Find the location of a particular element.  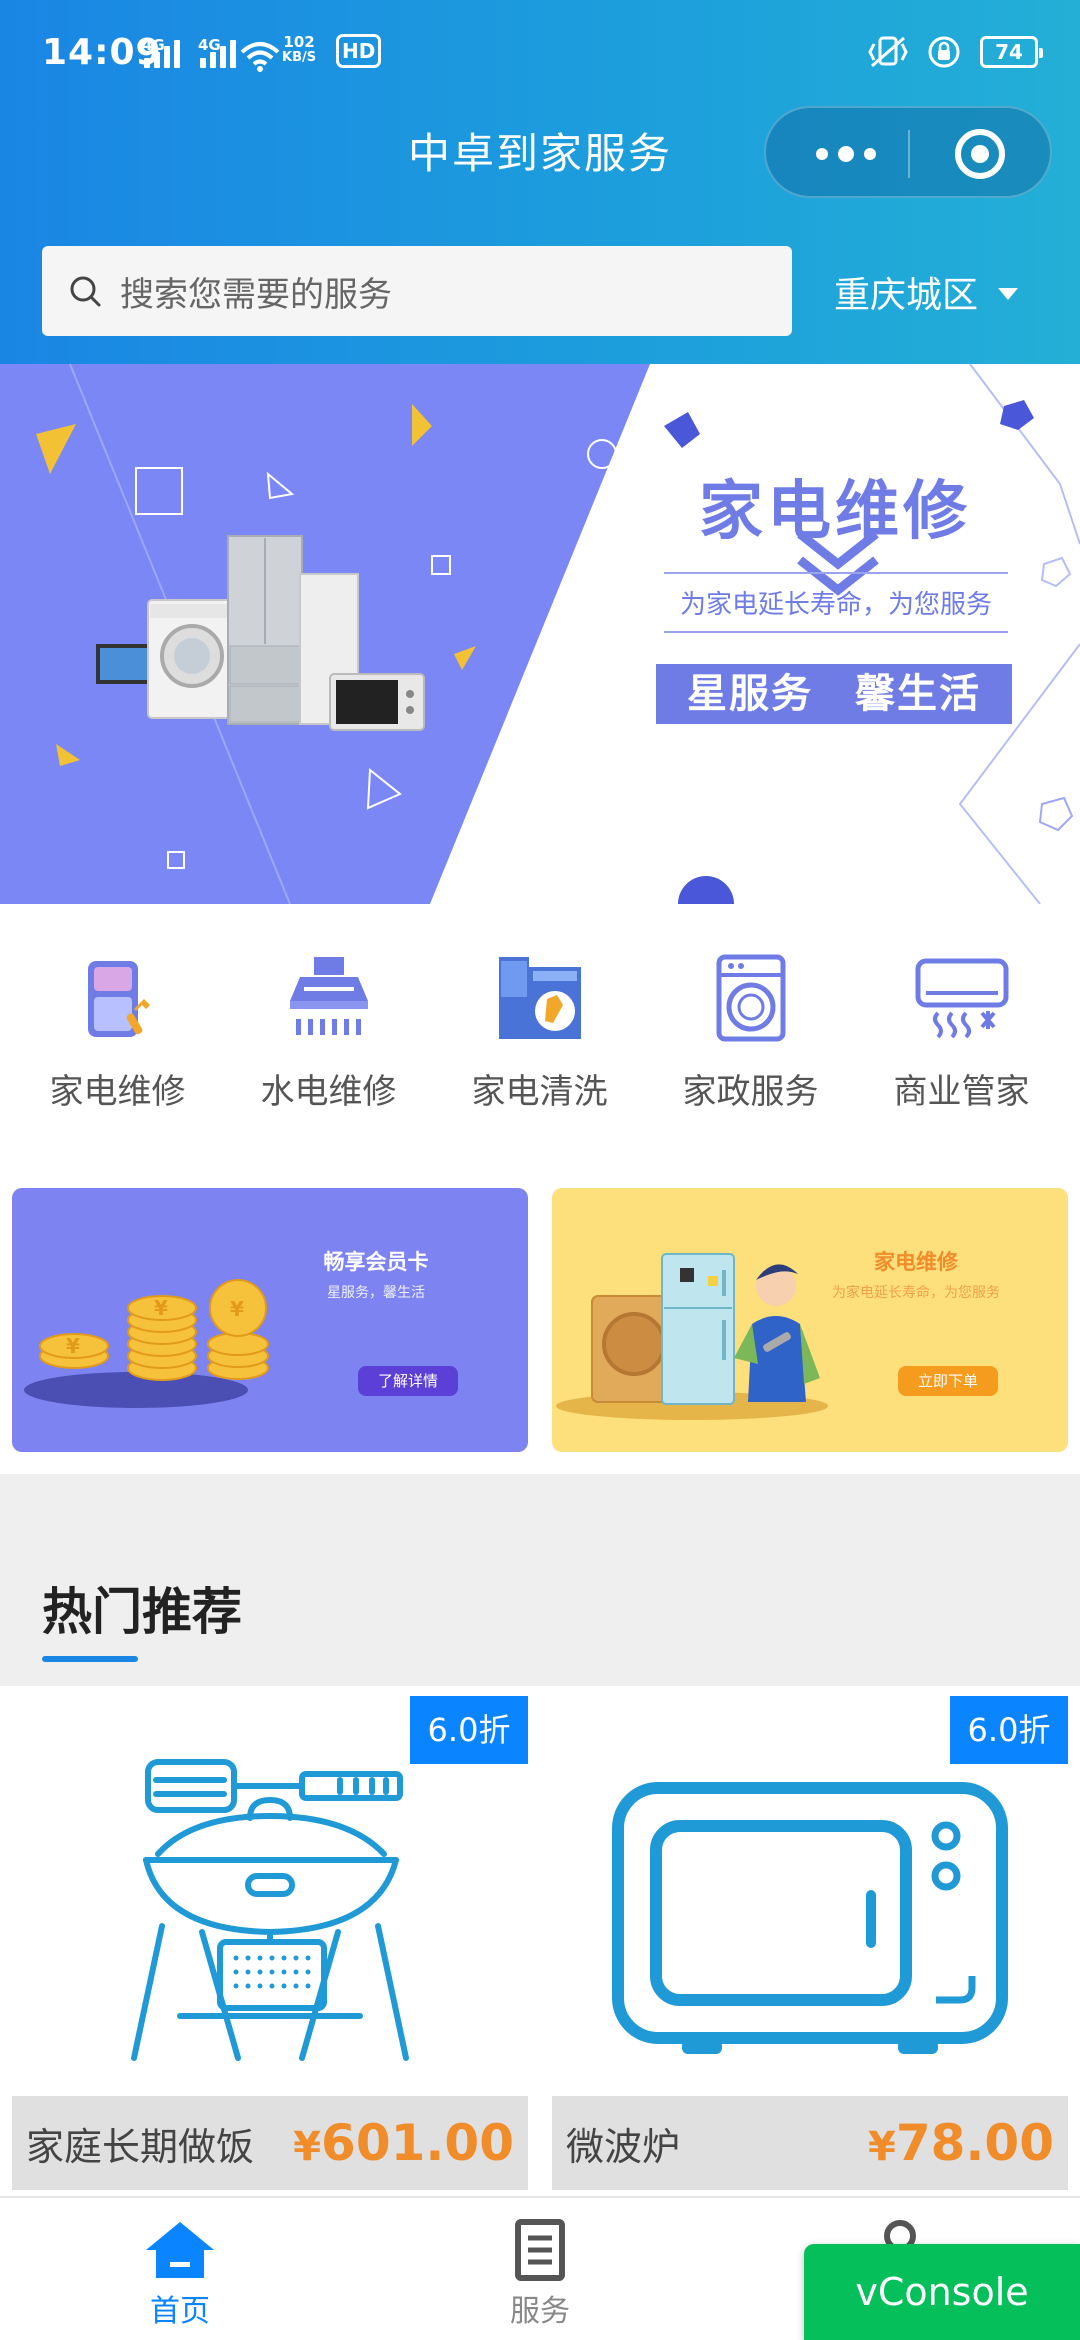

category-grid: 家电维修 水电维修 家电清洗 家政服务 商业管家 is located at coordinates (540, 1040).